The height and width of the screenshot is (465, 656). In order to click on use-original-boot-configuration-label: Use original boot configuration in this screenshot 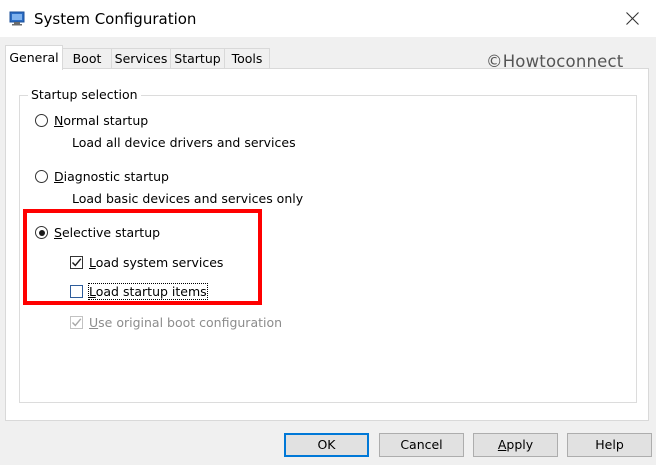, I will do `click(185, 322)`.